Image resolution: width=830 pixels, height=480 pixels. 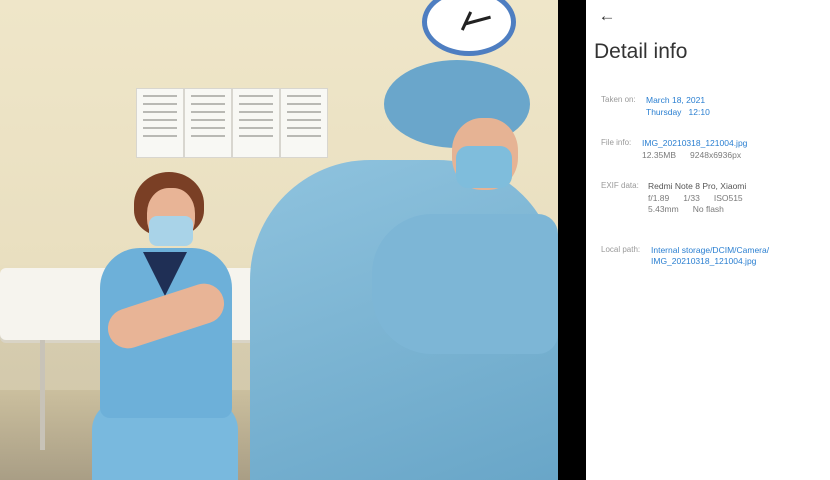 I want to click on exif-aperture: f/1.89, so click(x=659, y=198).